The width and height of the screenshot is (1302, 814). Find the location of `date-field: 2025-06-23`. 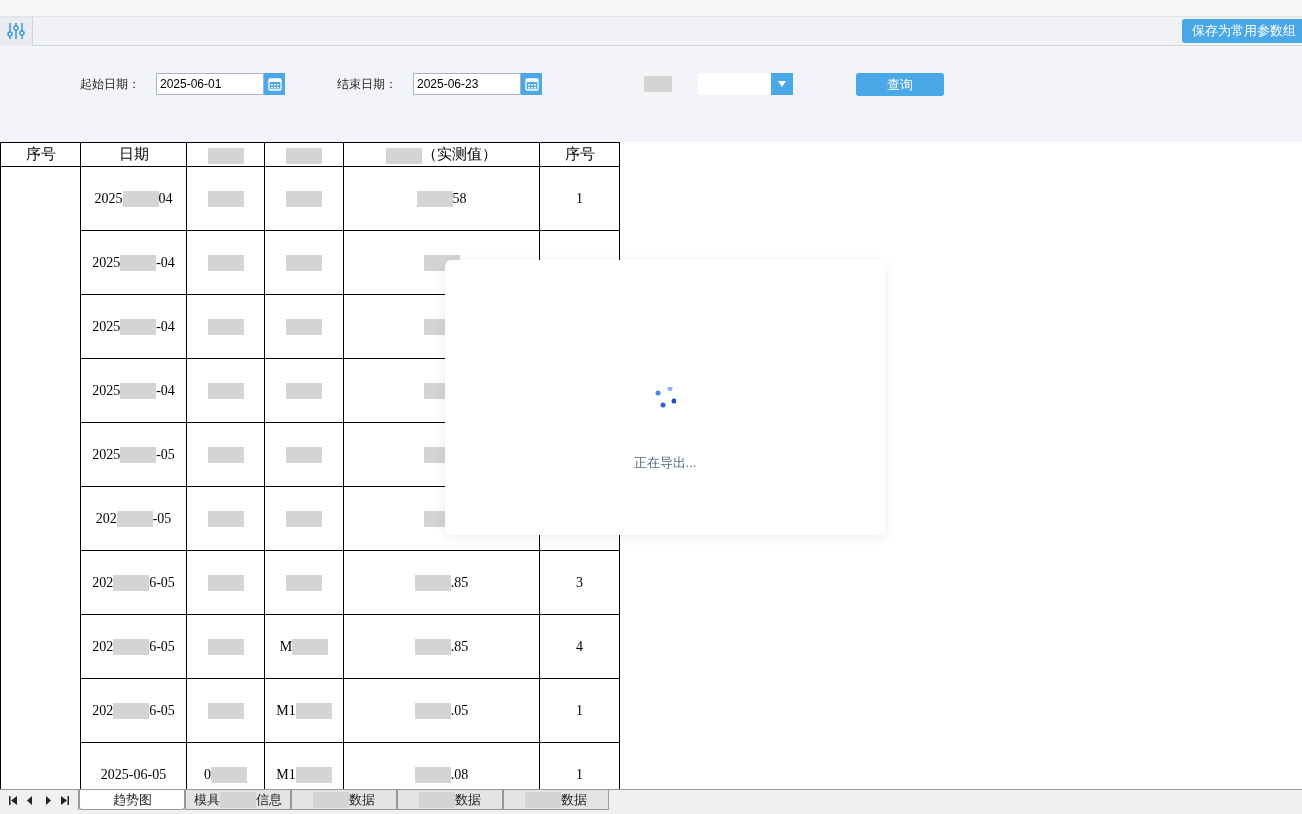

date-field: 2025-06-23 is located at coordinates (467, 84).